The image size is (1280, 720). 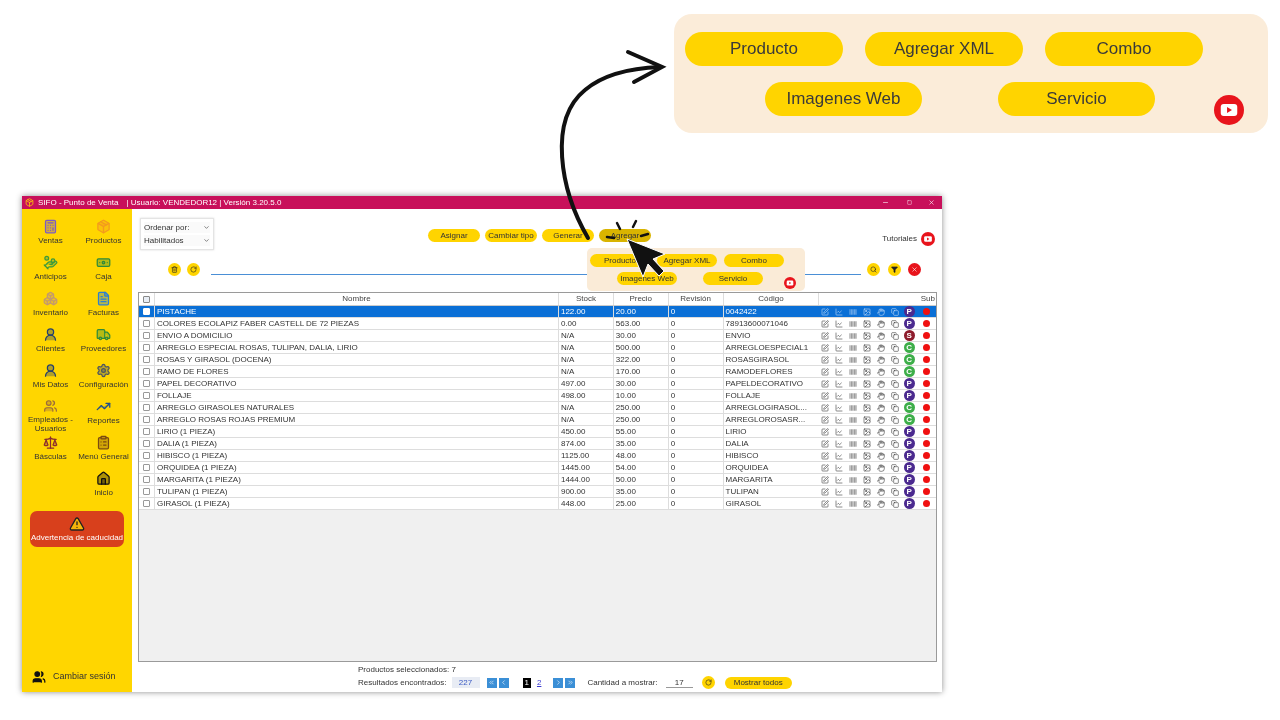 I want to click on show-all-button: Mostrar todos, so click(x=758, y=682).